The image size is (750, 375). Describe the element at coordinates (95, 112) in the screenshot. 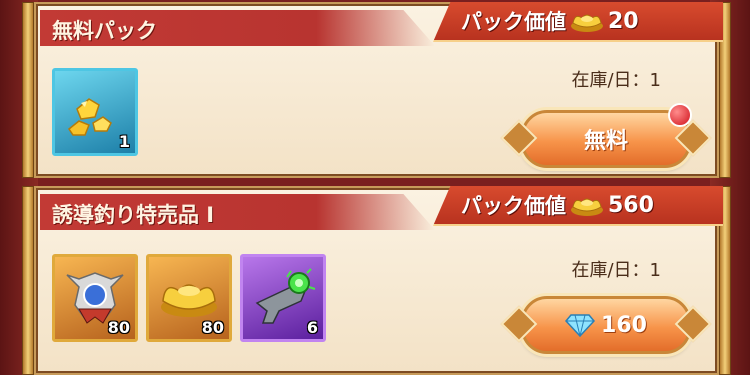

I see `reward-item-slot: 1` at that location.